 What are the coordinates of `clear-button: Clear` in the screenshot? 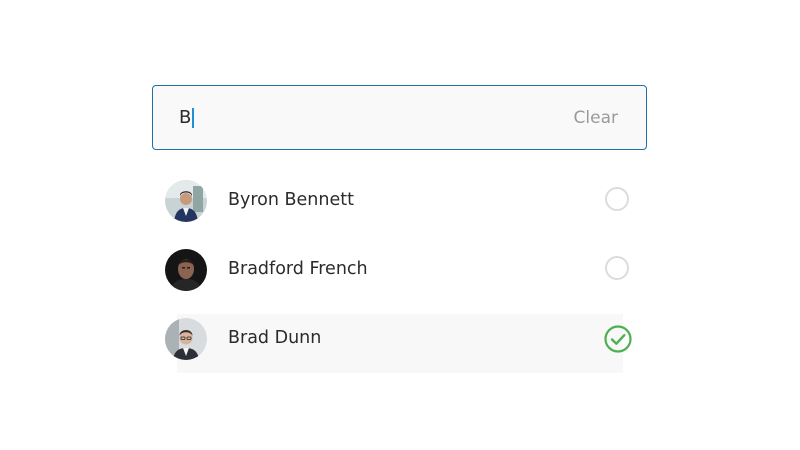 It's located at (596, 118).